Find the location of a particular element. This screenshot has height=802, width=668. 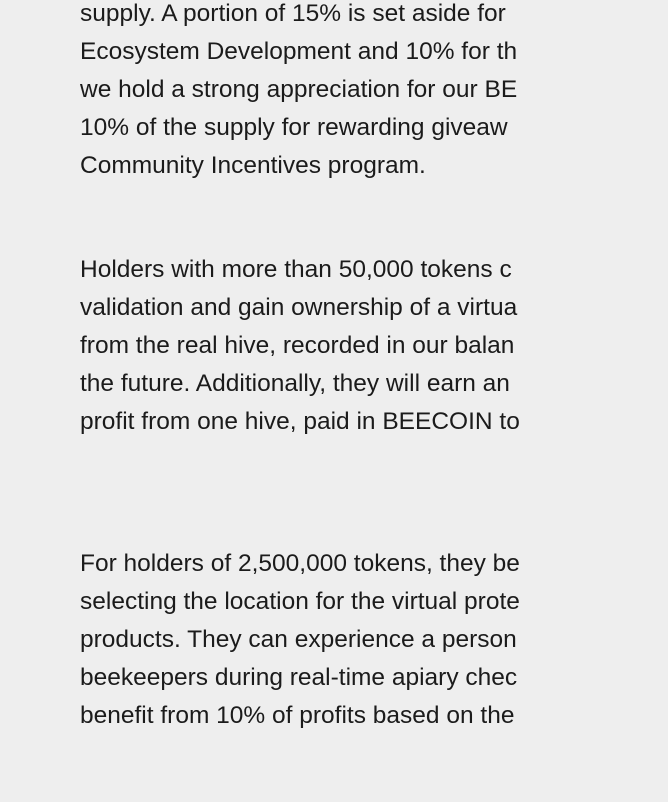

text-line: Holders with more than 50,000 tokens c is located at coordinates (296, 269).